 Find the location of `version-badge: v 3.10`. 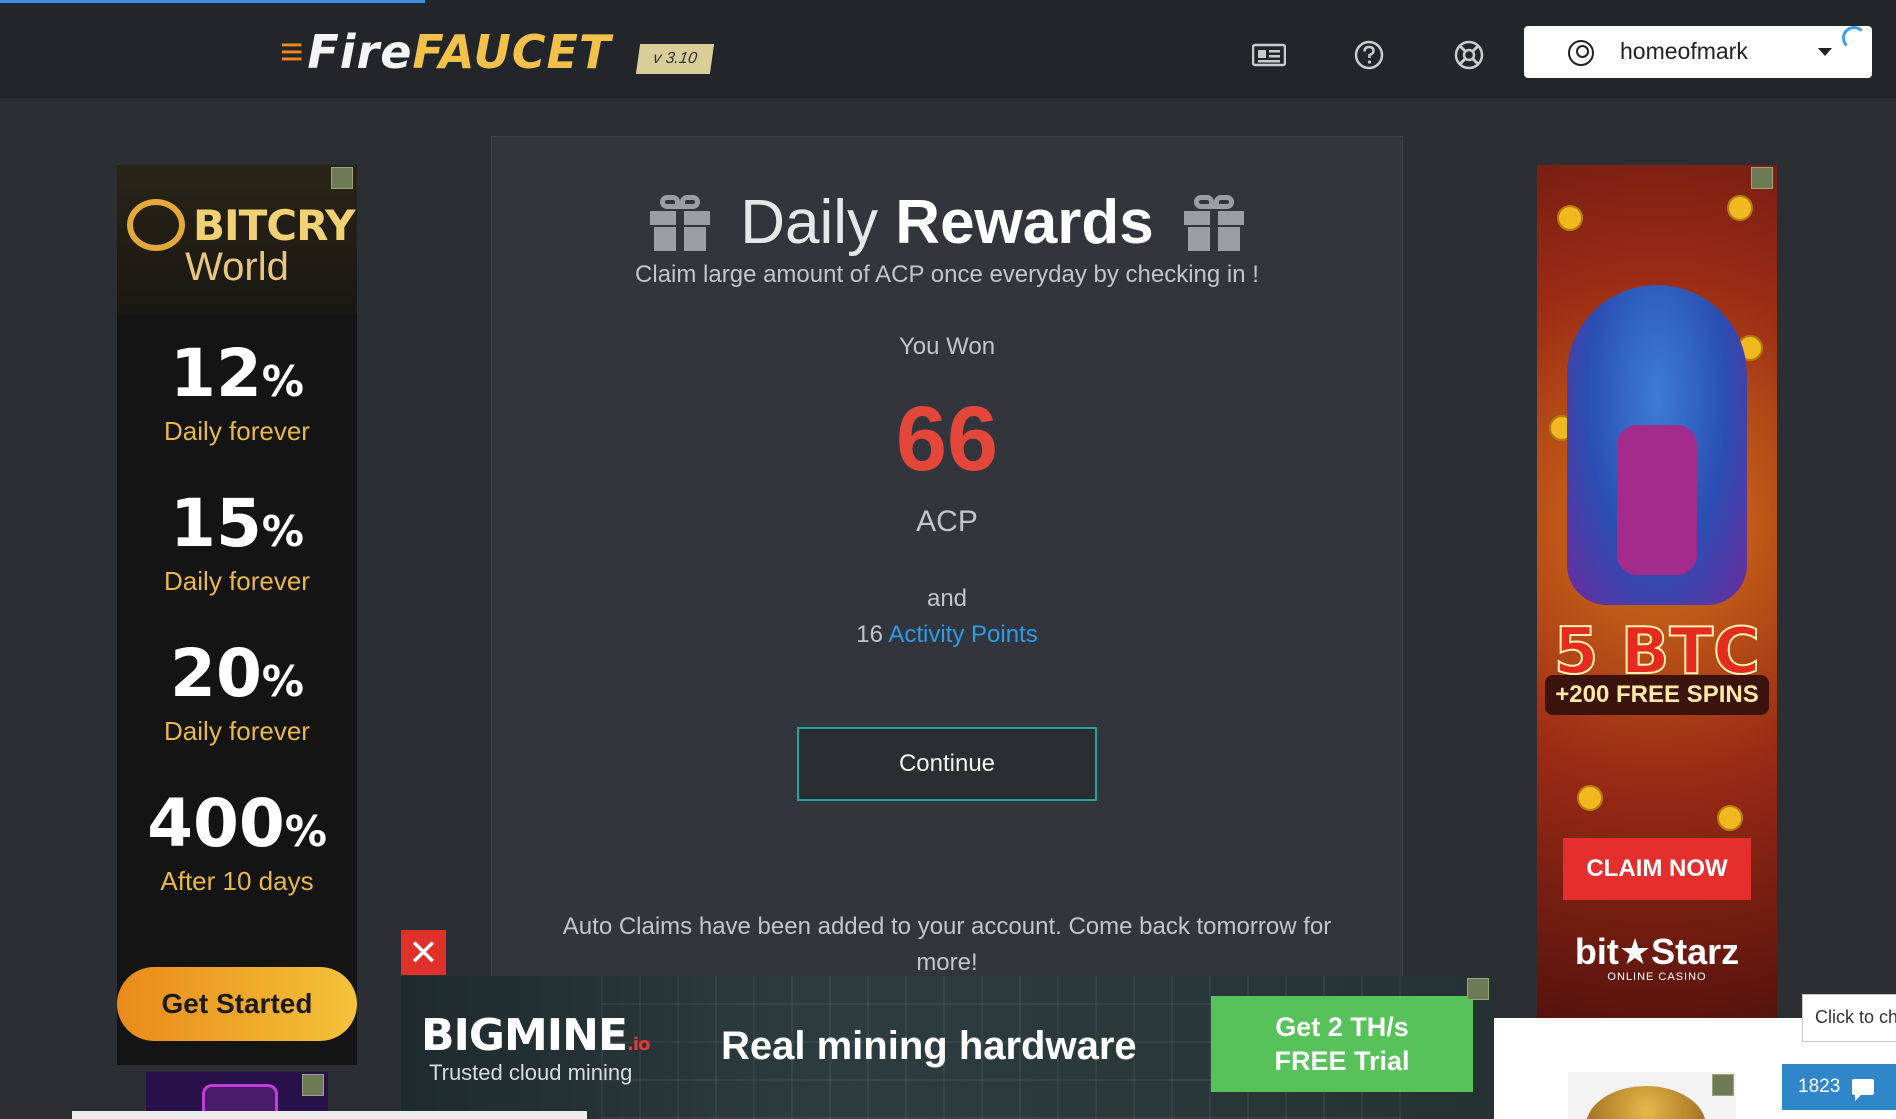

version-badge: v 3.10 is located at coordinates (675, 59).